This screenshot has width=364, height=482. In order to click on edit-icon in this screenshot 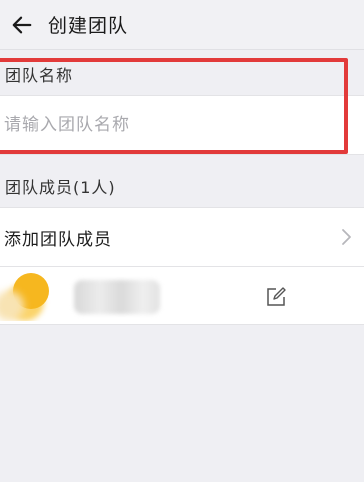, I will do `click(276, 296)`.